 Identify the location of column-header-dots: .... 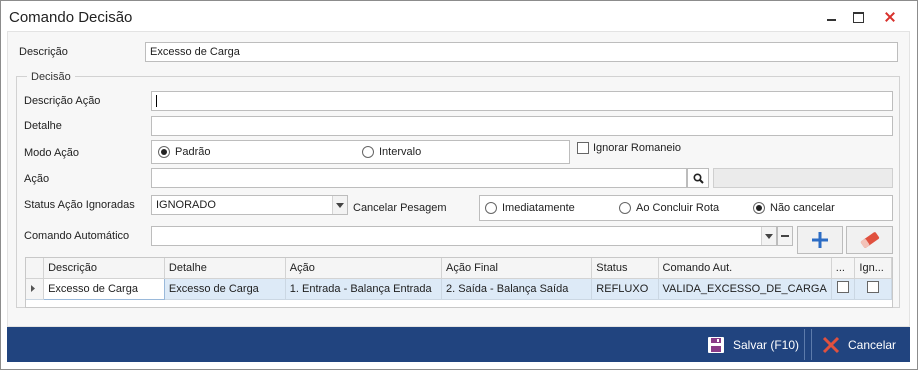
(843, 268).